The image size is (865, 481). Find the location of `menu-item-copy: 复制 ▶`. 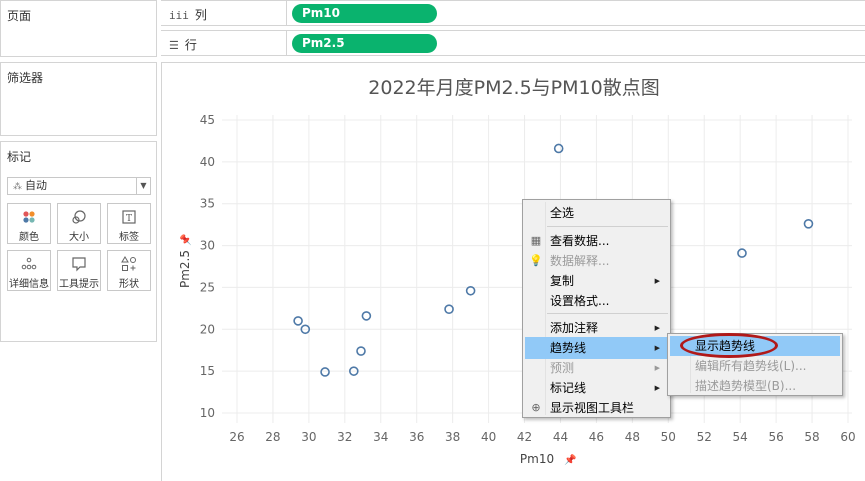

menu-item-copy: 复制 ▶ is located at coordinates (596, 281).